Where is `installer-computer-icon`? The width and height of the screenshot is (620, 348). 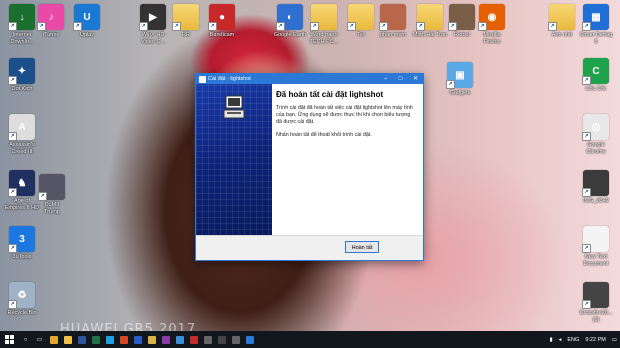
installer-computer-icon is located at coordinates (234, 107).